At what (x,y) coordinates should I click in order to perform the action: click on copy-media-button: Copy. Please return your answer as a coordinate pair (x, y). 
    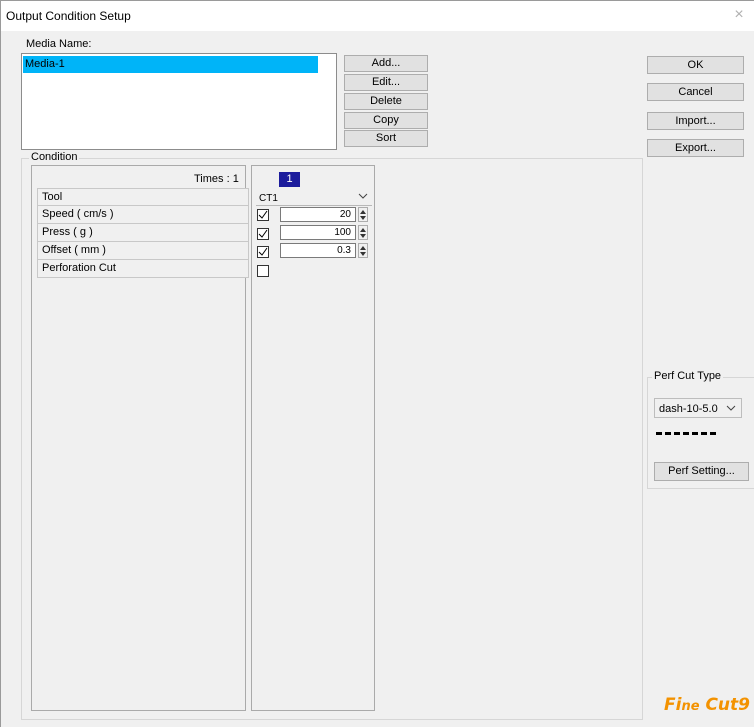
    Looking at the image, I should click on (386, 120).